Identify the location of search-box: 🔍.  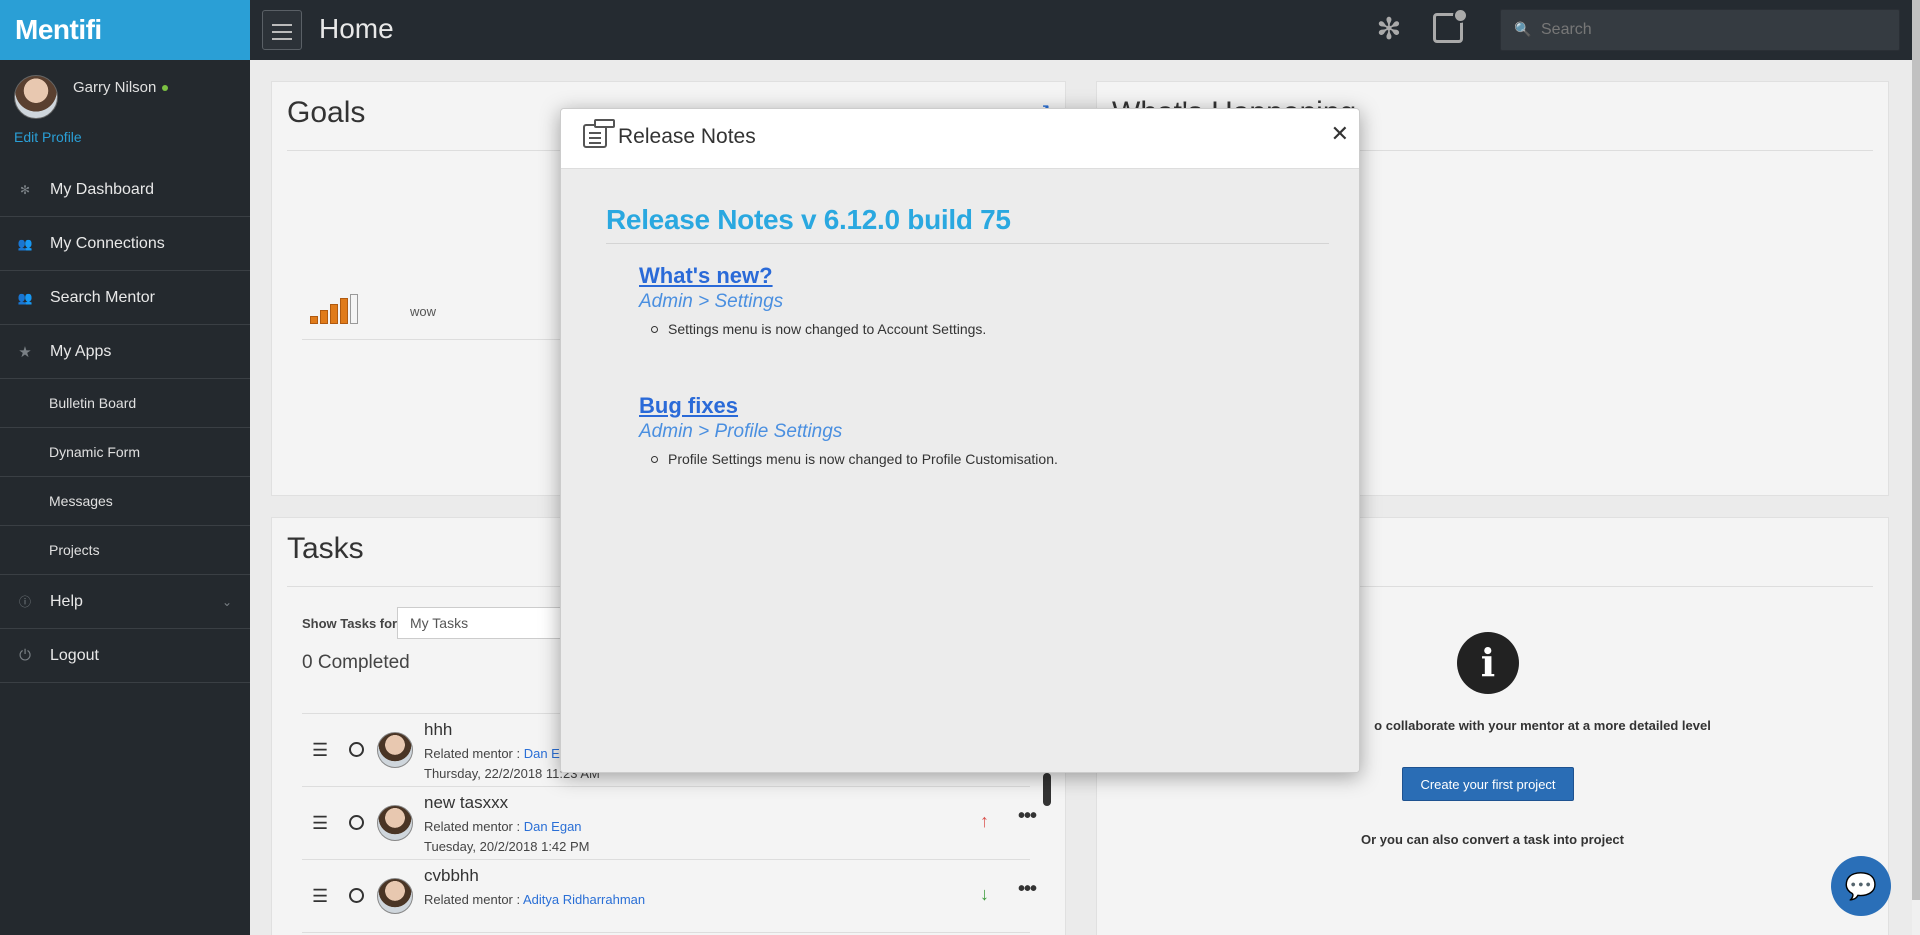
(1700, 30).